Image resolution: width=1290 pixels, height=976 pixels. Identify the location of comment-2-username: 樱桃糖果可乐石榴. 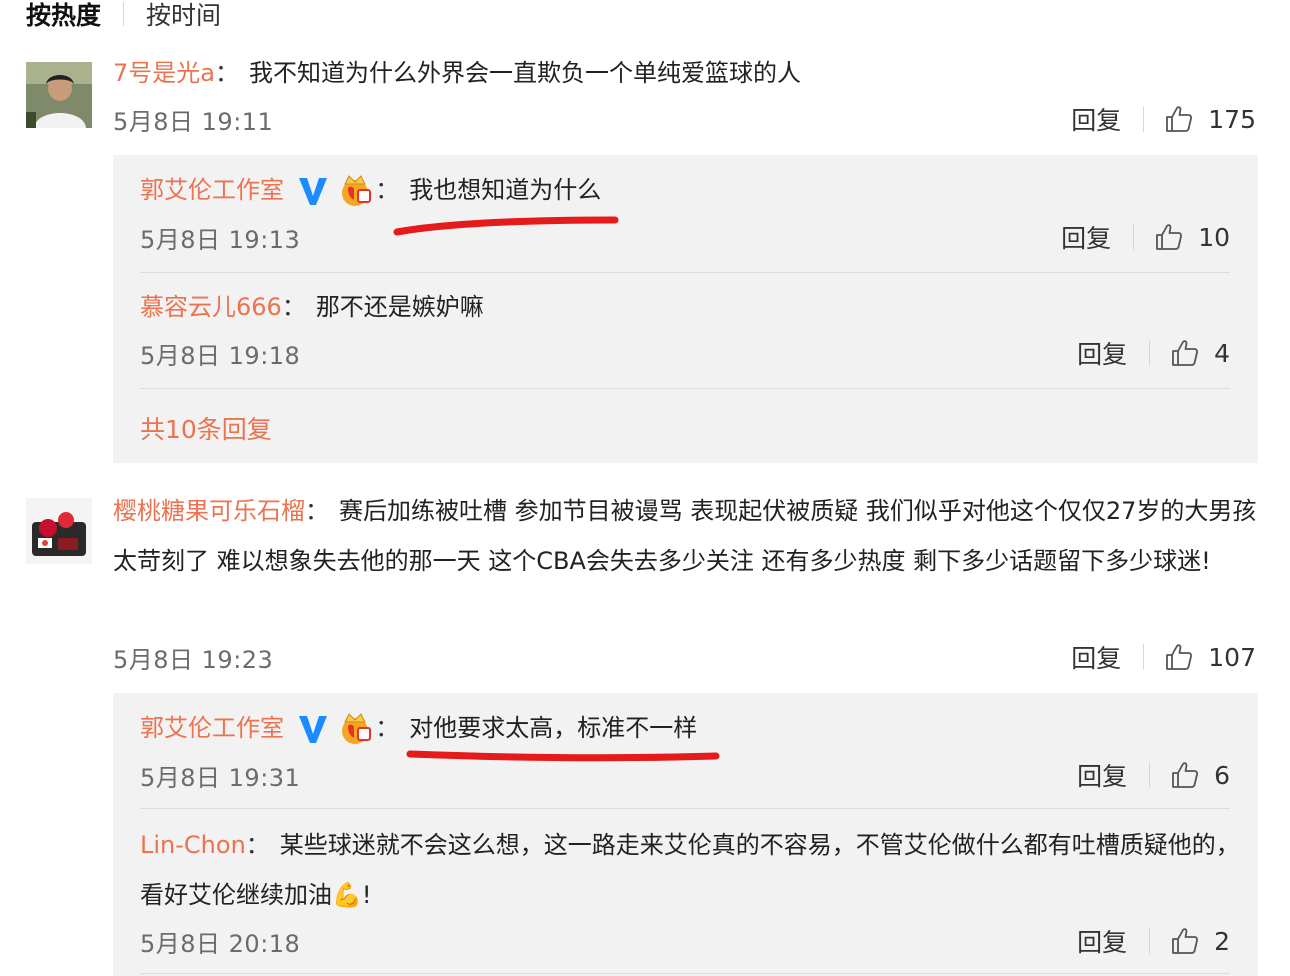
(209, 511).